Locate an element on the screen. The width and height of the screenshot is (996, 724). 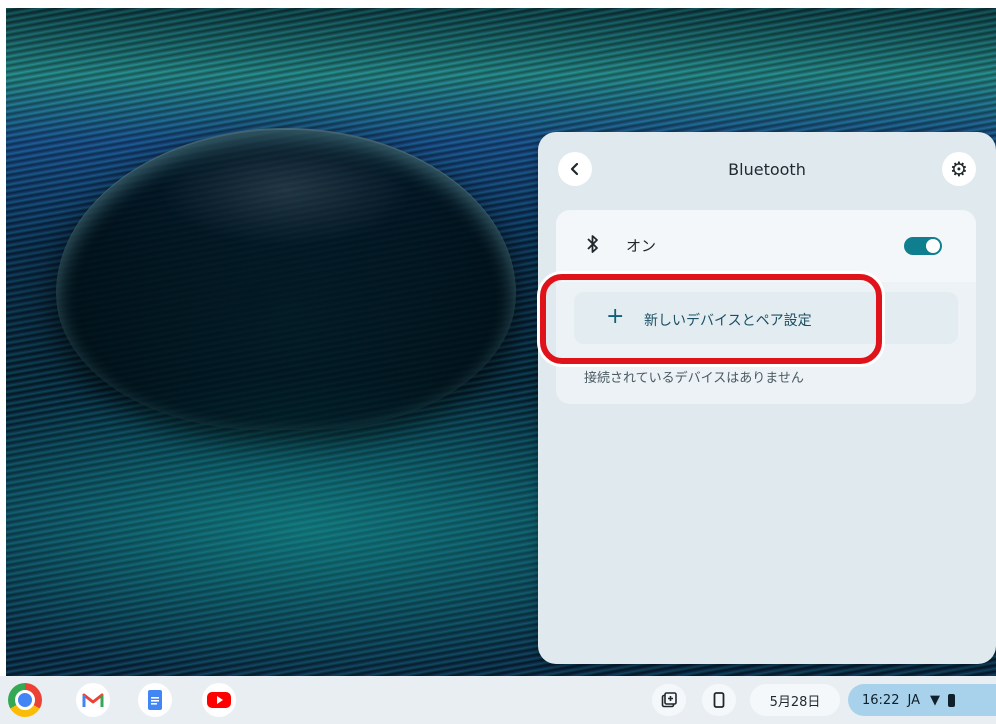
toggle-knob is located at coordinates (933, 246).